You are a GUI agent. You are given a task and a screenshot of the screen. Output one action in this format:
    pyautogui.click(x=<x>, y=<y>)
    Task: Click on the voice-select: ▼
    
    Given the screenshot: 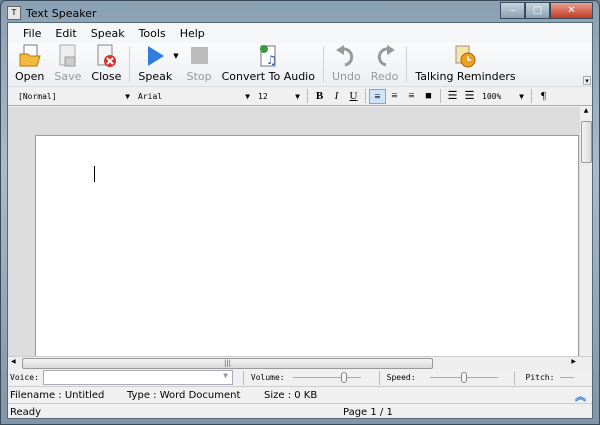 What is the action you would take?
    pyautogui.click(x=137, y=377)
    